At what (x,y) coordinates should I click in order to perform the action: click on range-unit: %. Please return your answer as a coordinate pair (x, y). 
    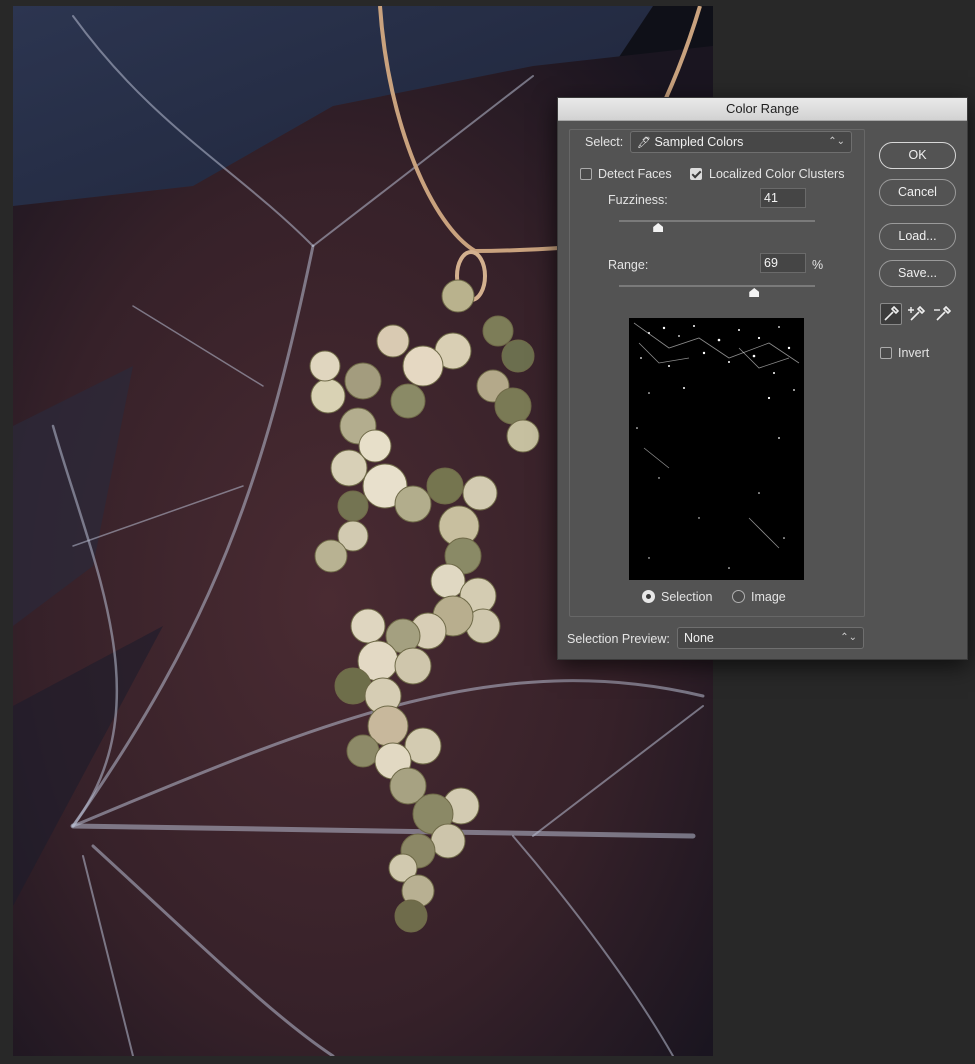
    Looking at the image, I should click on (818, 265).